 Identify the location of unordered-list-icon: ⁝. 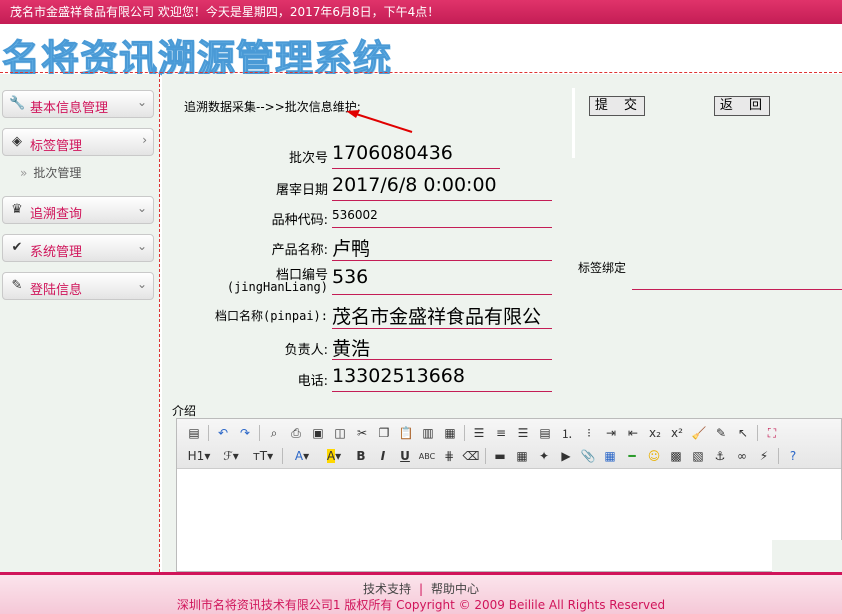
(589, 433).